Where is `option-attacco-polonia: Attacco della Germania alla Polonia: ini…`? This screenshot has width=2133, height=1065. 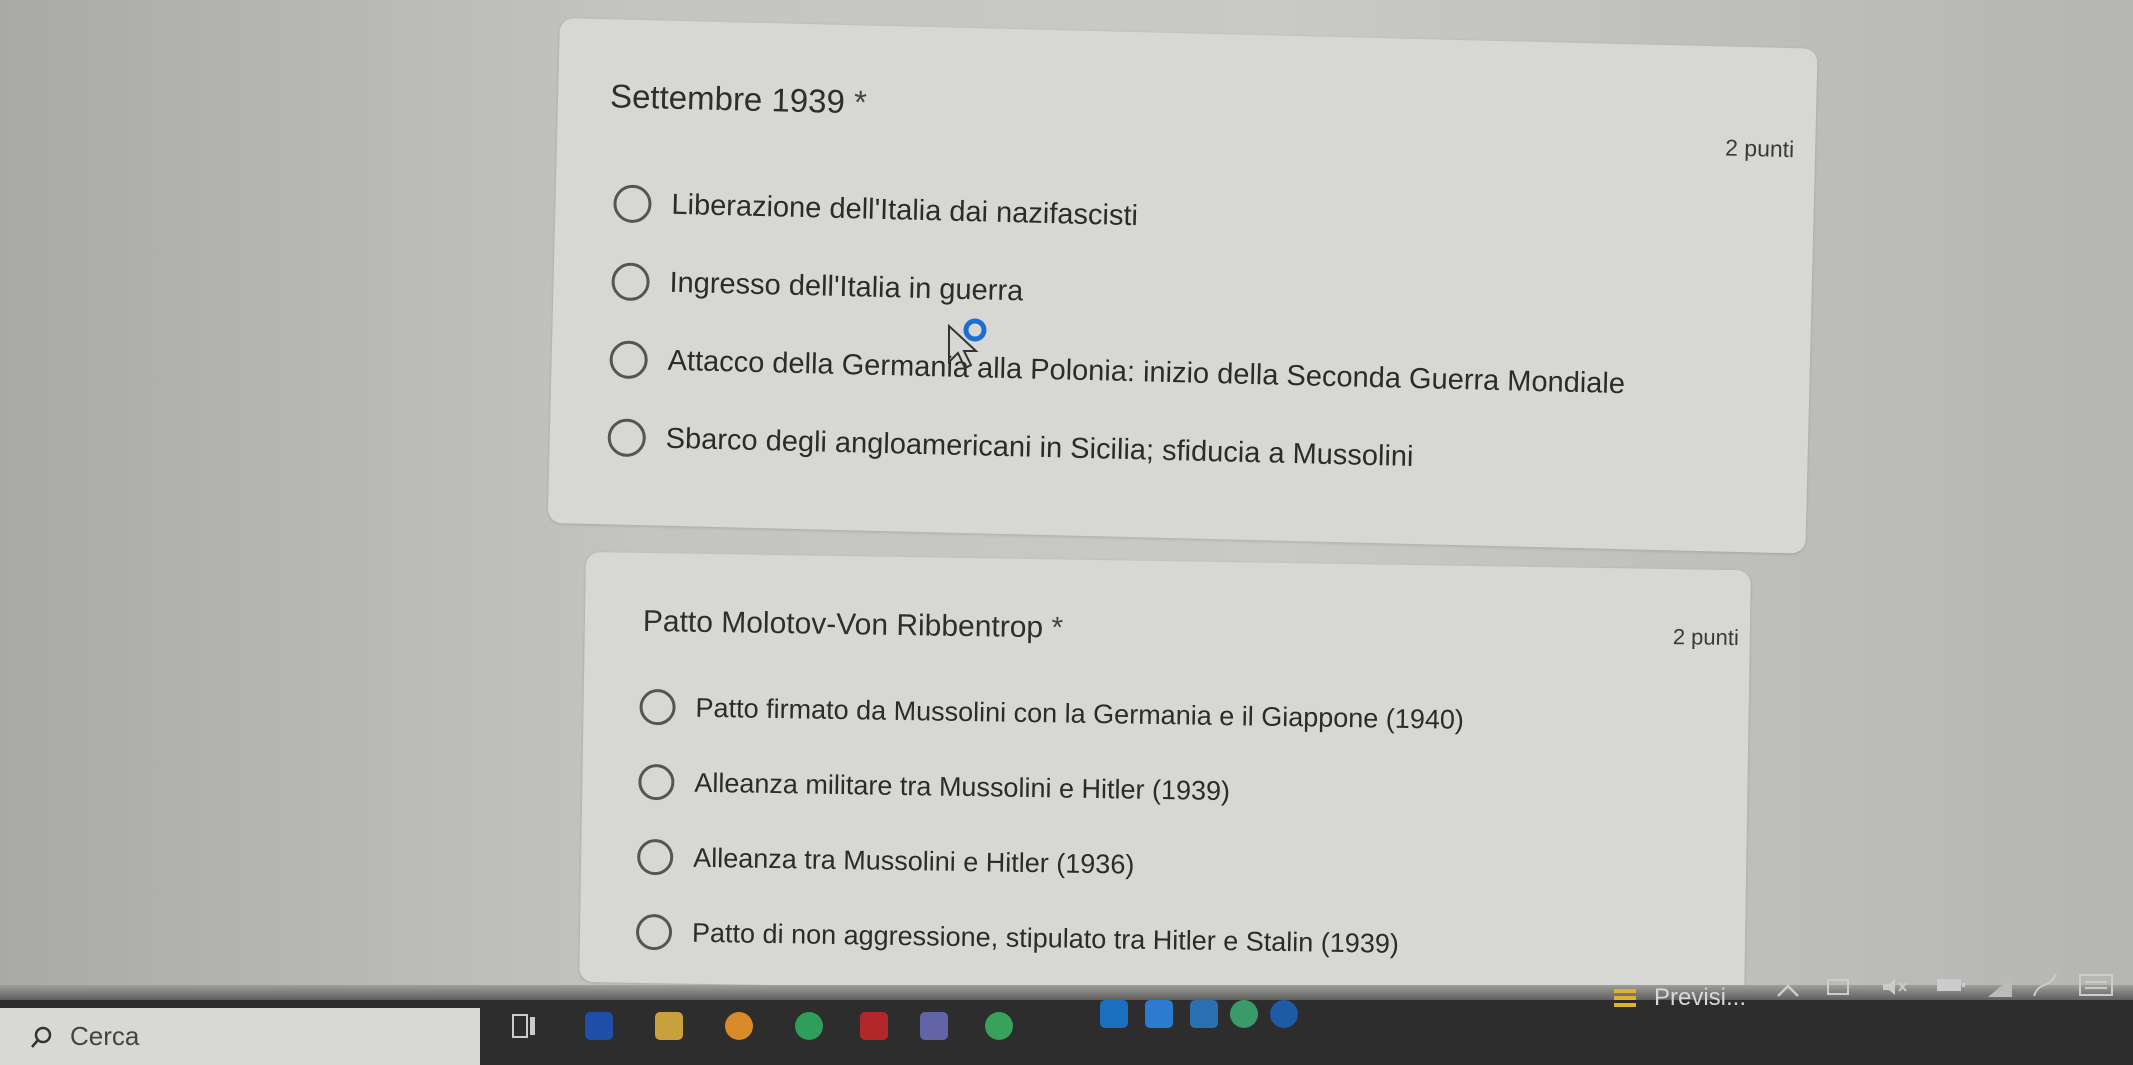
option-attacco-polonia: Attacco della Germania alla Polonia: ini… is located at coordinates (1117, 371).